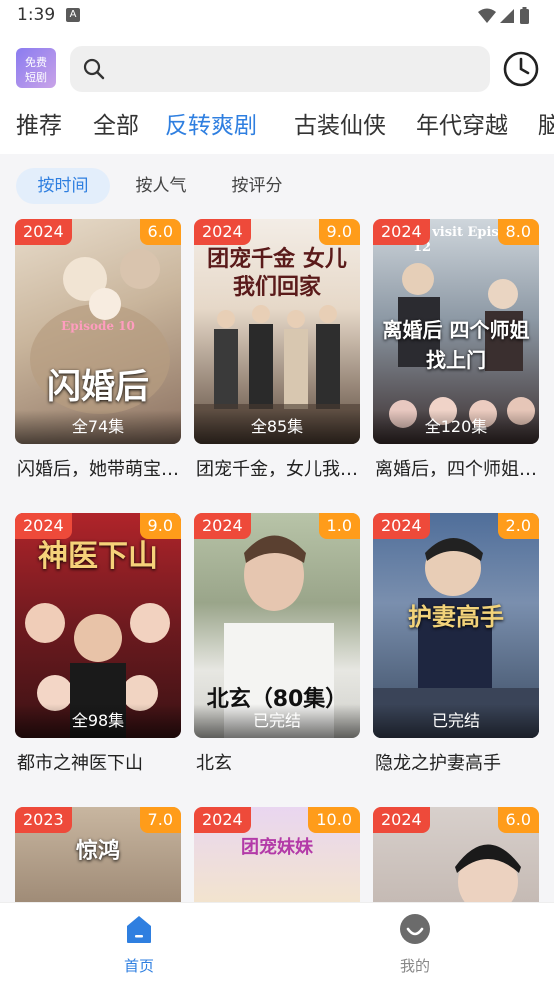 This screenshot has height=984, width=554. I want to click on drama-poster: 北玄（80集） 2024 1.0 已完结, so click(277, 625).